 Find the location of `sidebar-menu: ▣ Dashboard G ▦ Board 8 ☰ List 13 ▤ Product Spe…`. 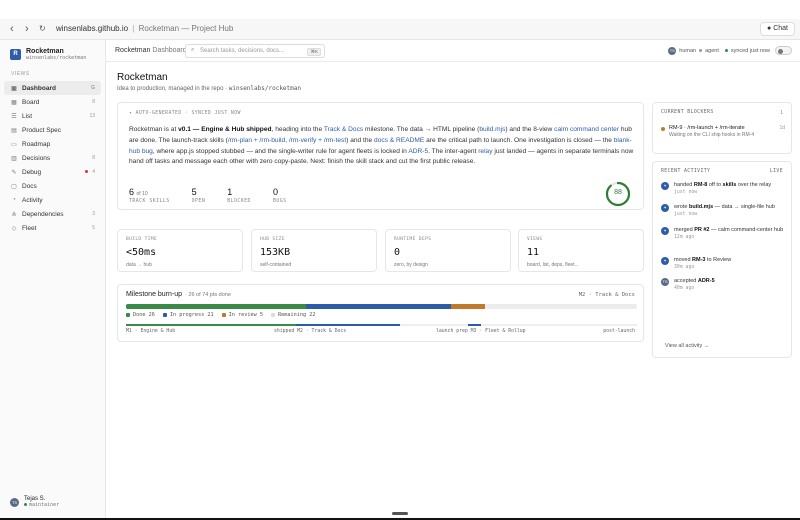

sidebar-menu: ▣ Dashboard G ▦ Board 8 ☰ List 13 ▤ Product Spe… is located at coordinates (52, 158).